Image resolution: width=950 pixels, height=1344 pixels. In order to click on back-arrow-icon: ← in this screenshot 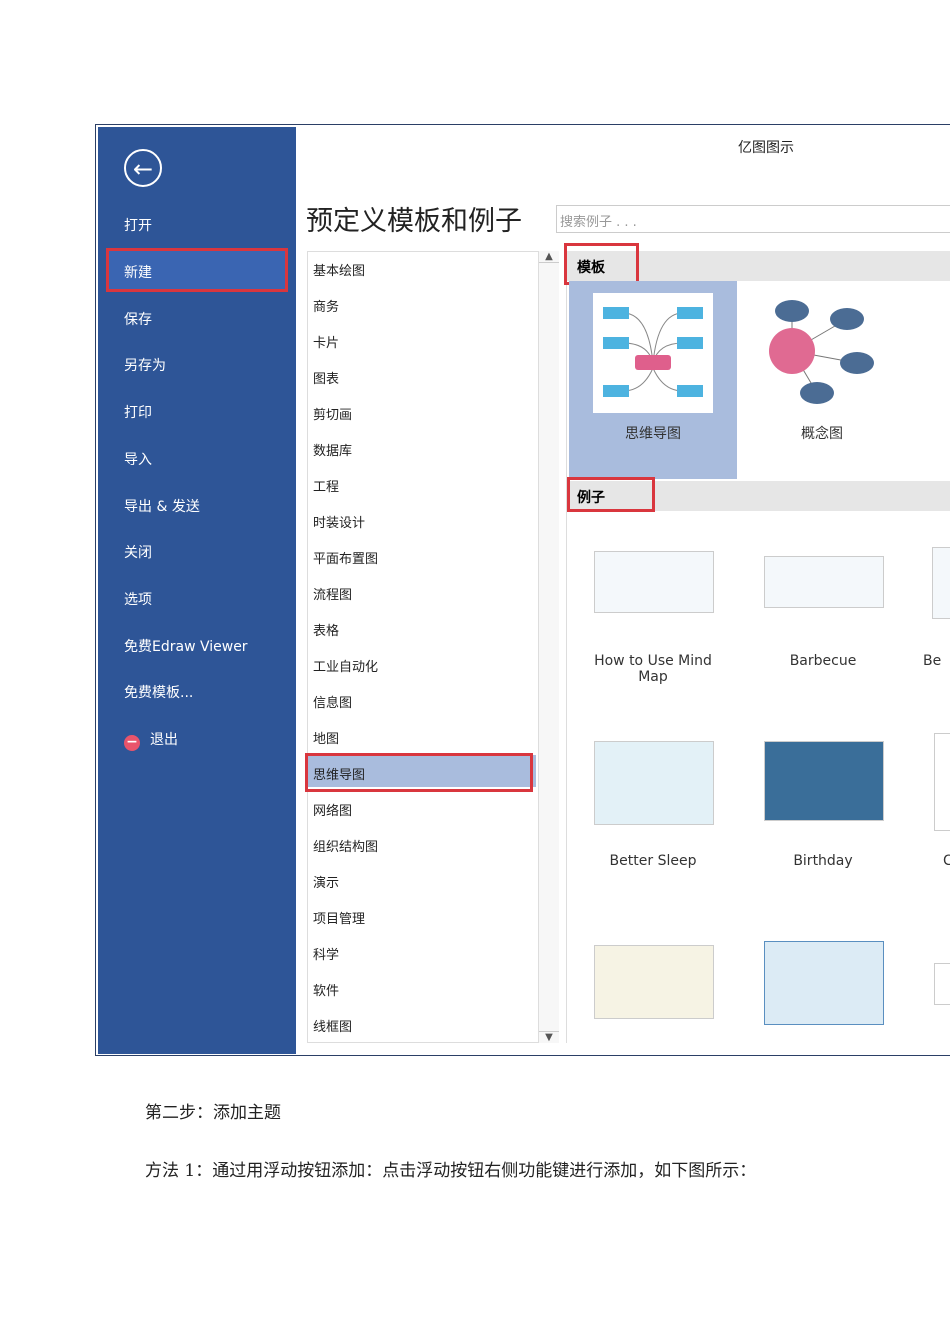, I will do `click(143, 168)`.